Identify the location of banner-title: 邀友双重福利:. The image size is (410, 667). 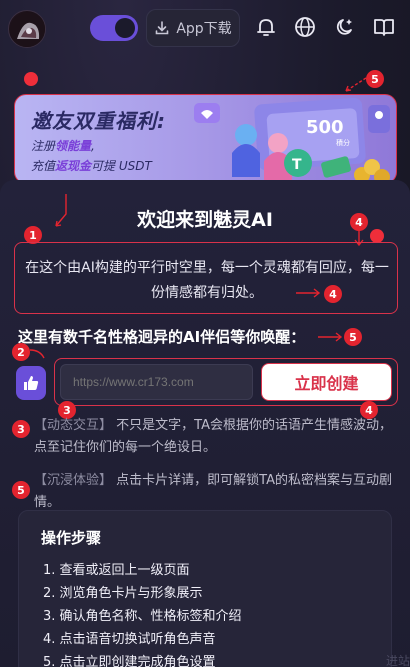
(98, 121).